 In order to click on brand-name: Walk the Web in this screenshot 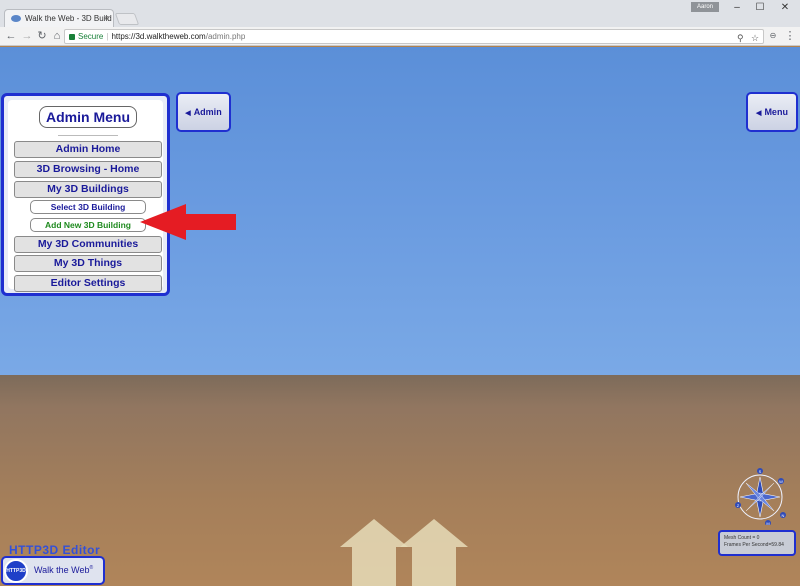, I will do `click(62, 570)`.